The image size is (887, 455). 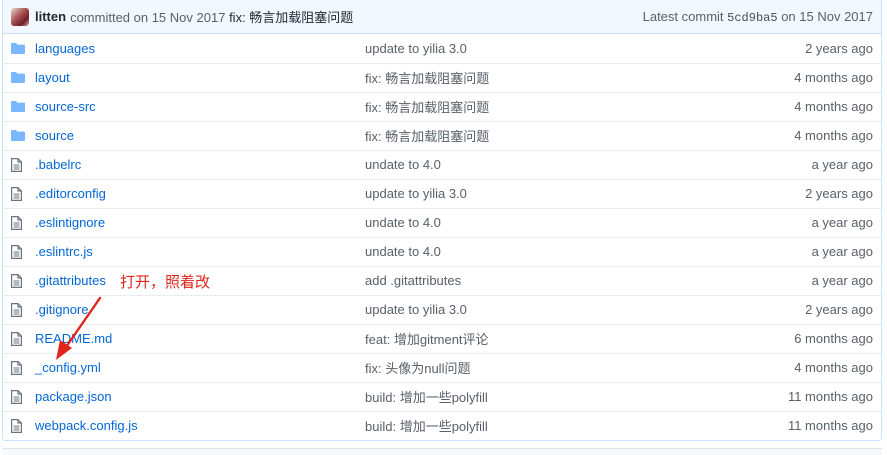 I want to click on commit-message-link: fix: 头像为null问题, so click(x=417, y=368).